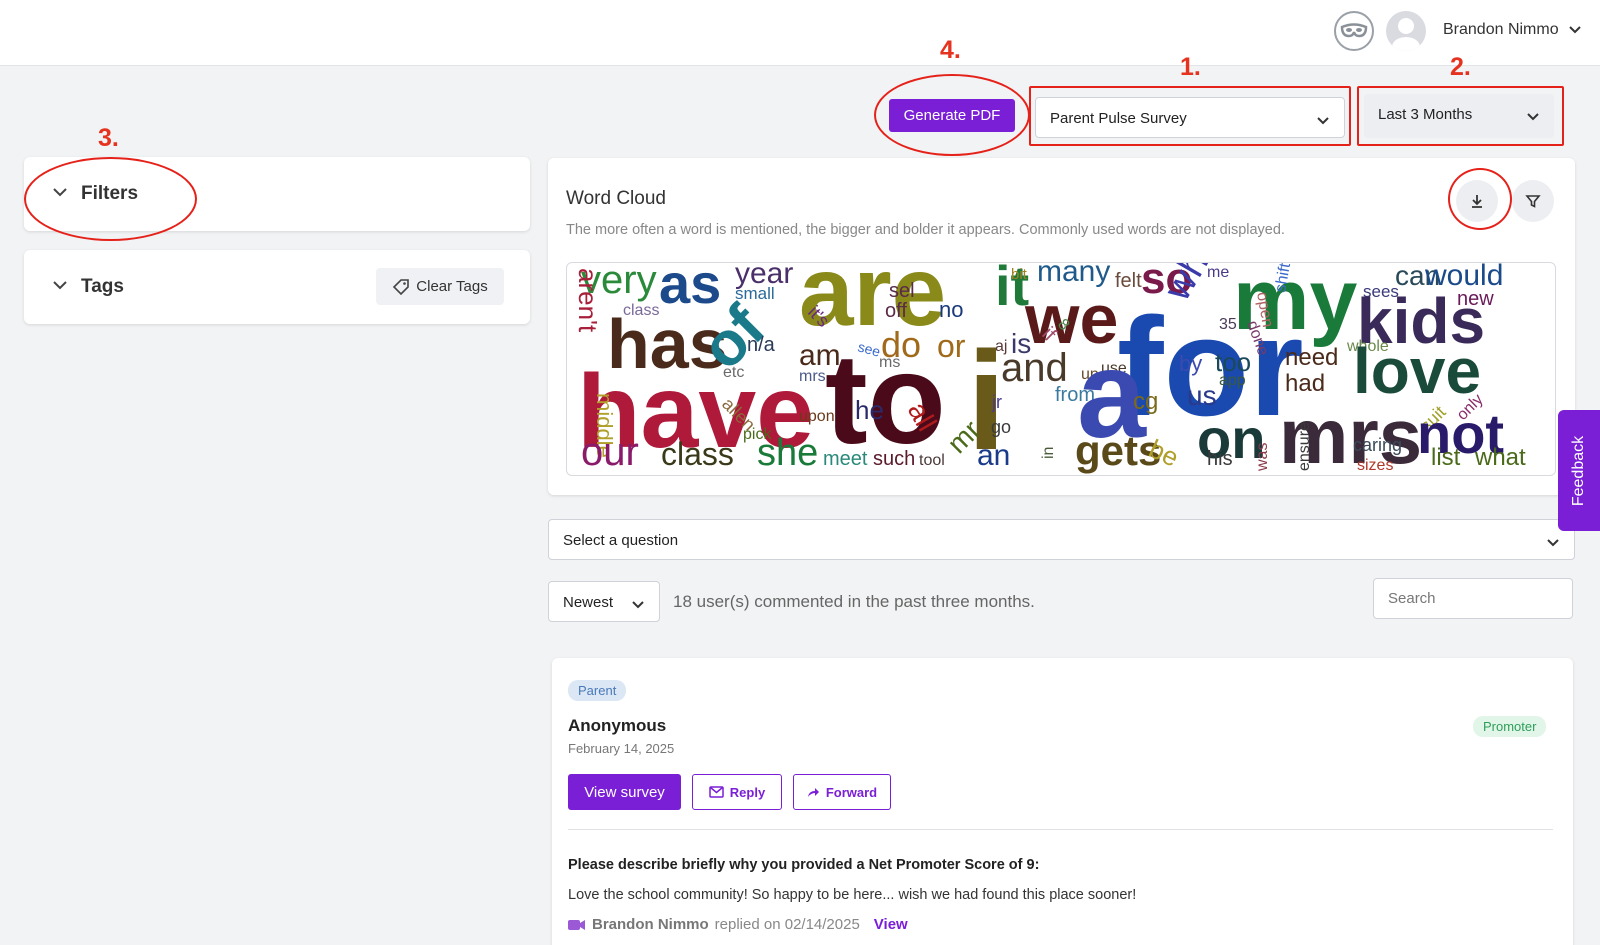  Describe the element at coordinates (891, 924) in the screenshot. I see `reply-view-link: View` at that location.